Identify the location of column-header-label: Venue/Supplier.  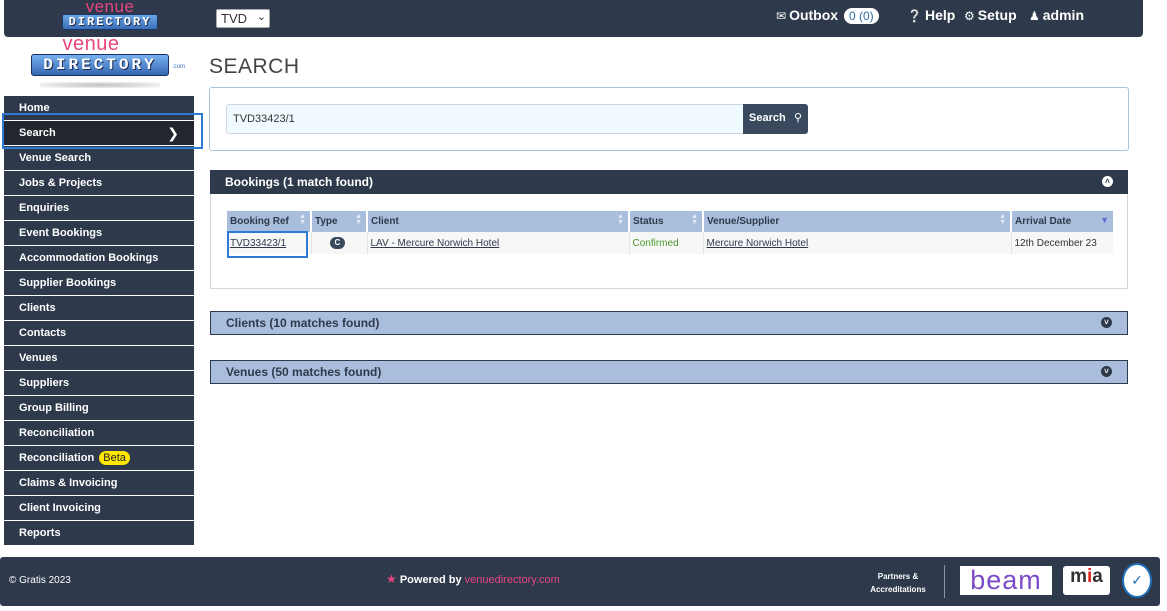
(743, 221).